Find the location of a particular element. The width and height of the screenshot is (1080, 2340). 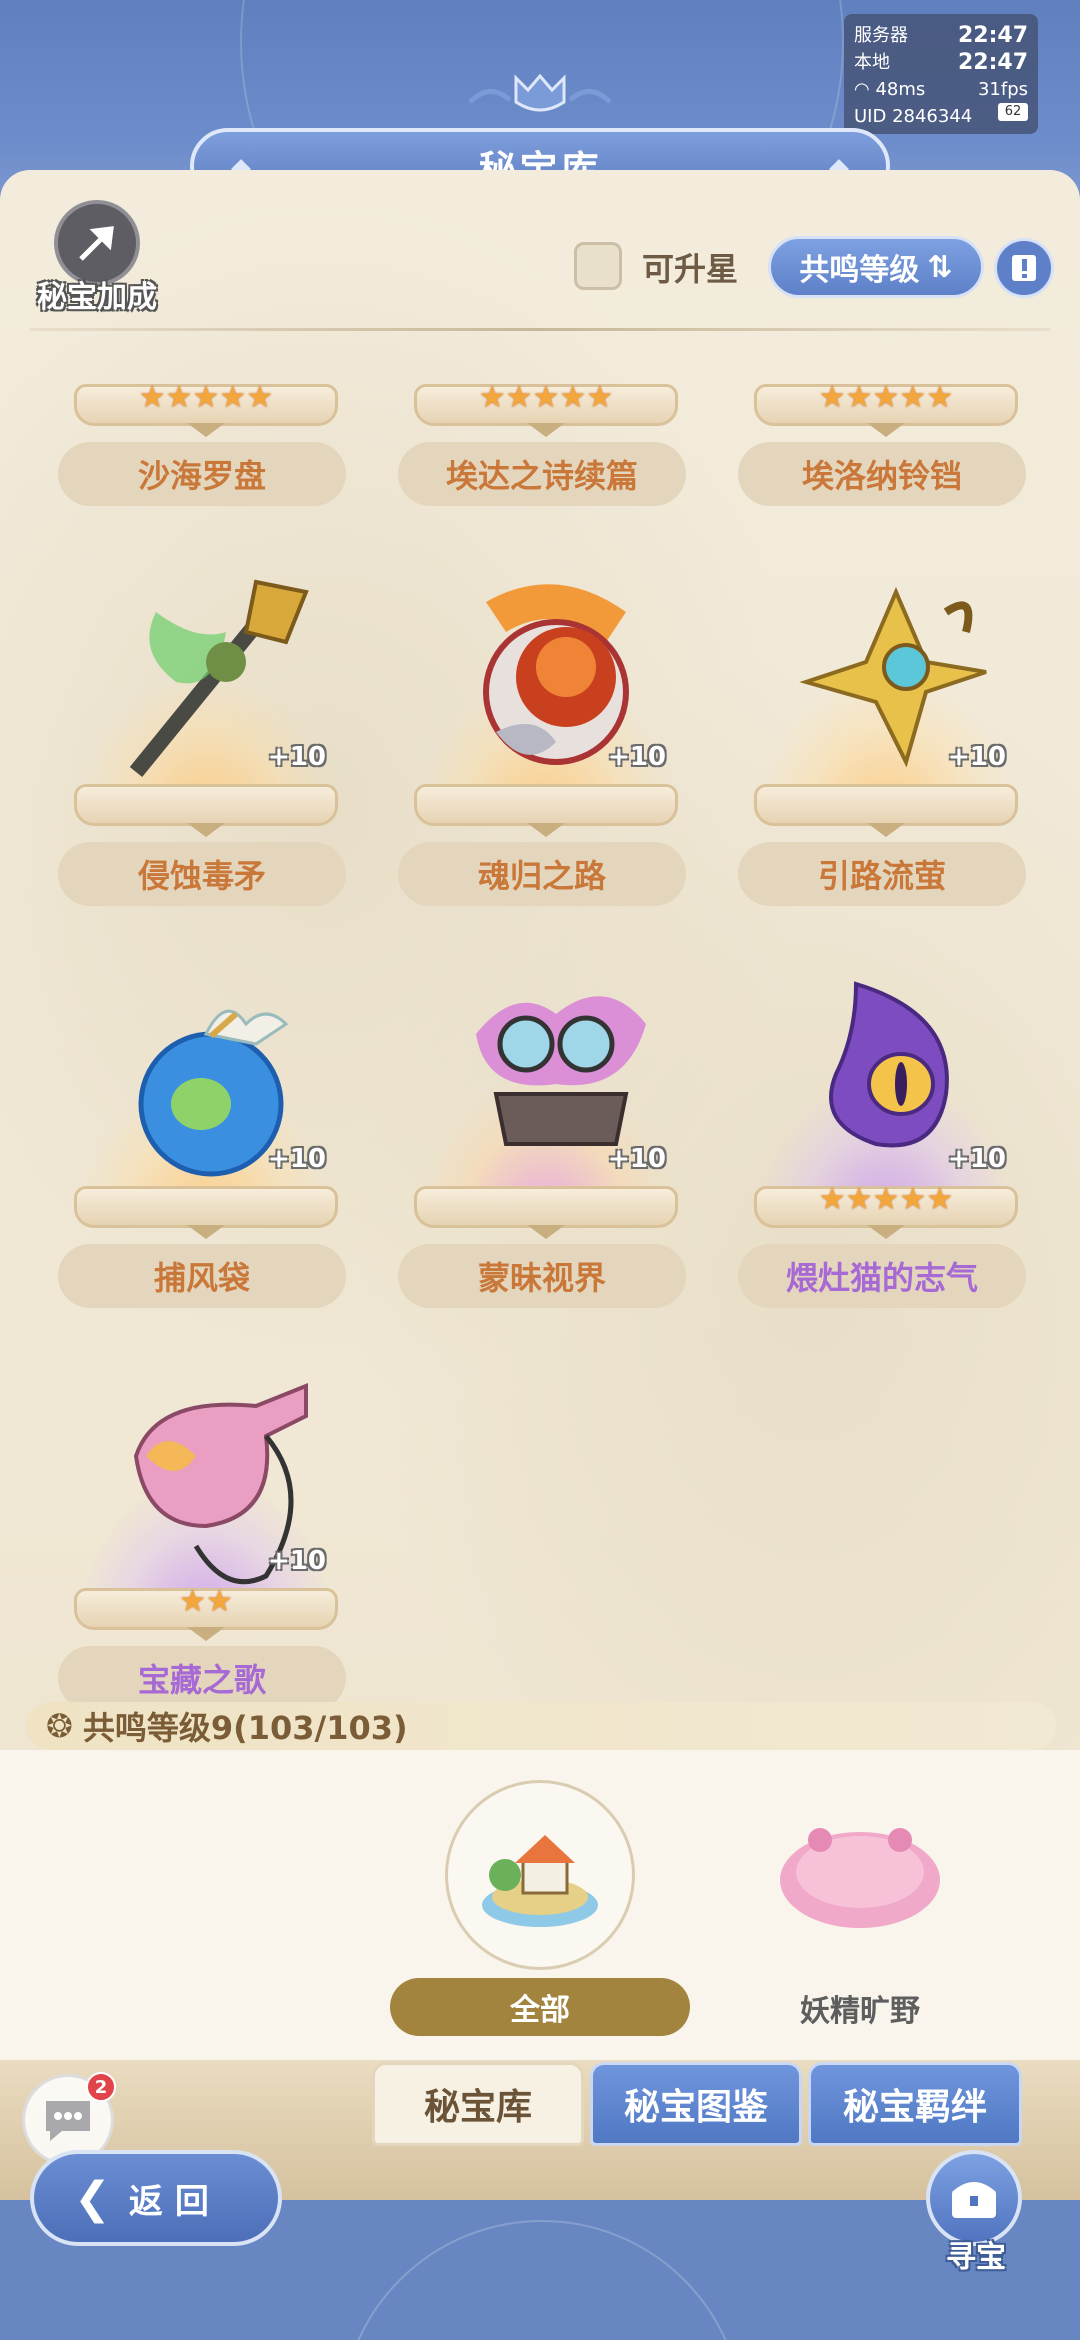

treasure-card: ★★★★★ 沙海罗盘 is located at coordinates (206, 427).